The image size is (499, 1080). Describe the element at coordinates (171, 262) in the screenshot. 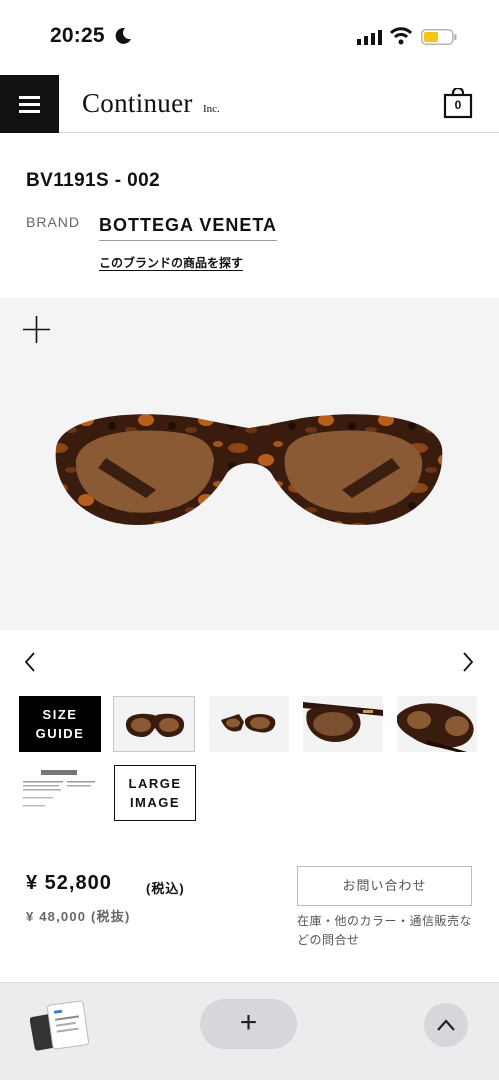

I see `brand-search-link: このブランドの商品を探す` at that location.